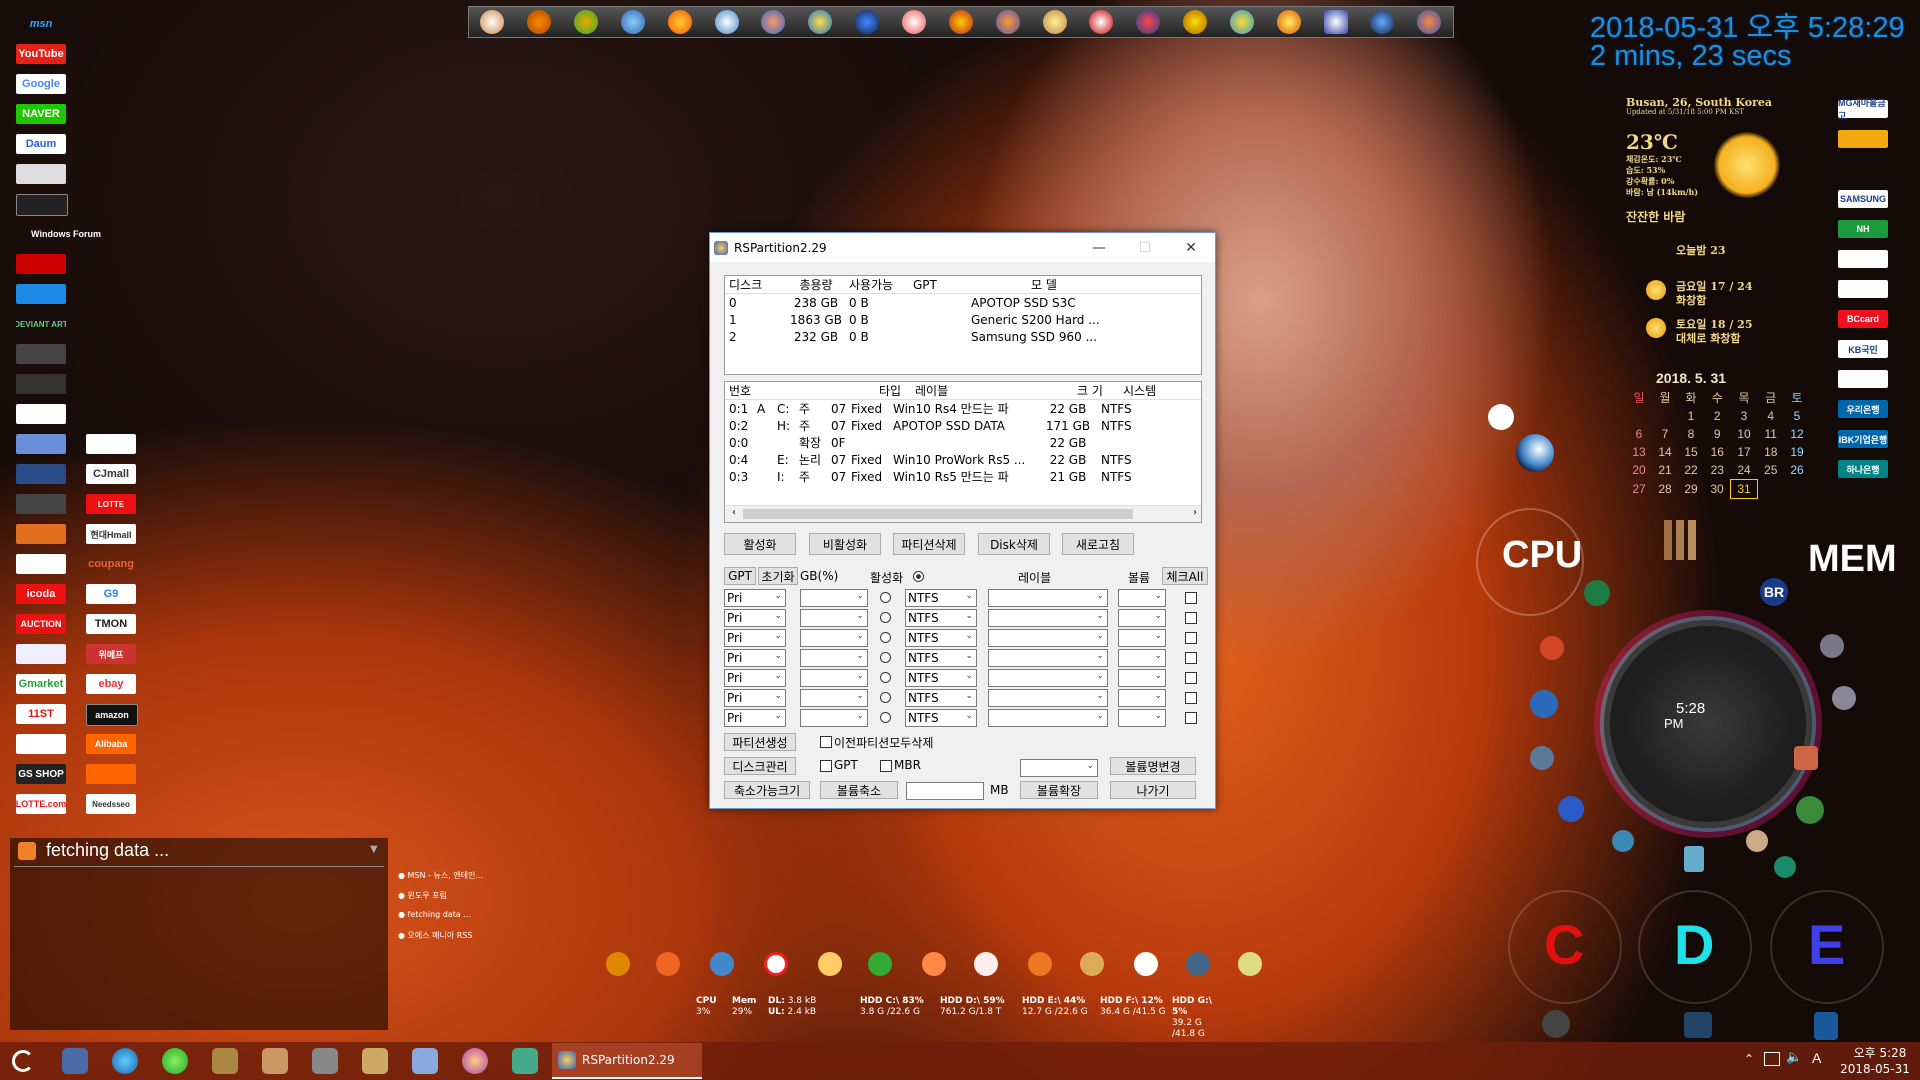  Describe the element at coordinates (1098, 544) in the screenshot. I see `refresh-button: 새로고침` at that location.